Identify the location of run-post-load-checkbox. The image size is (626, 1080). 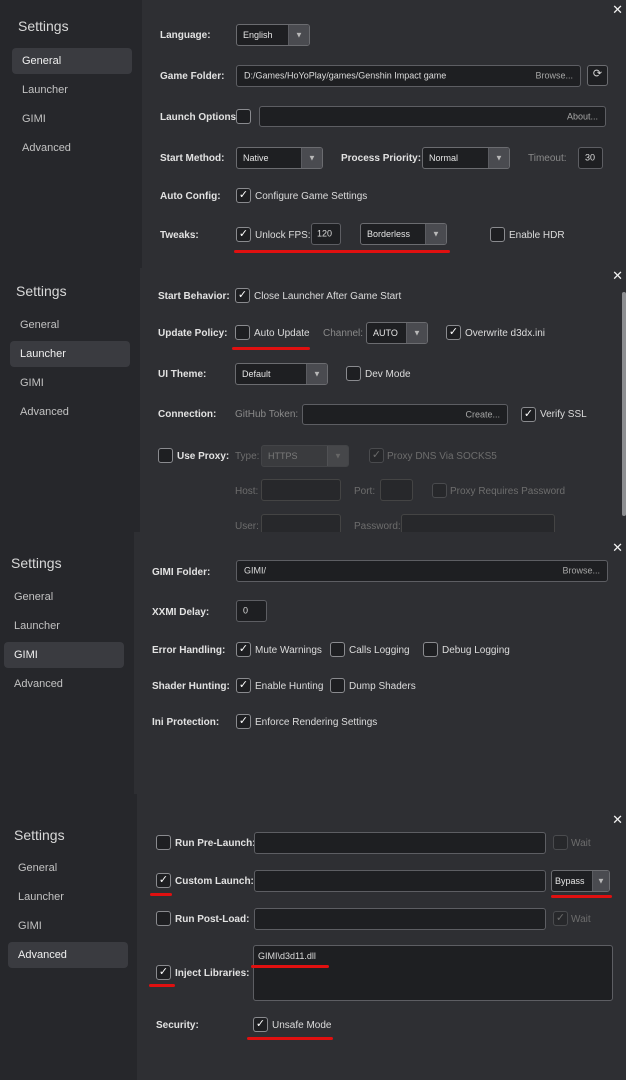
(163, 918).